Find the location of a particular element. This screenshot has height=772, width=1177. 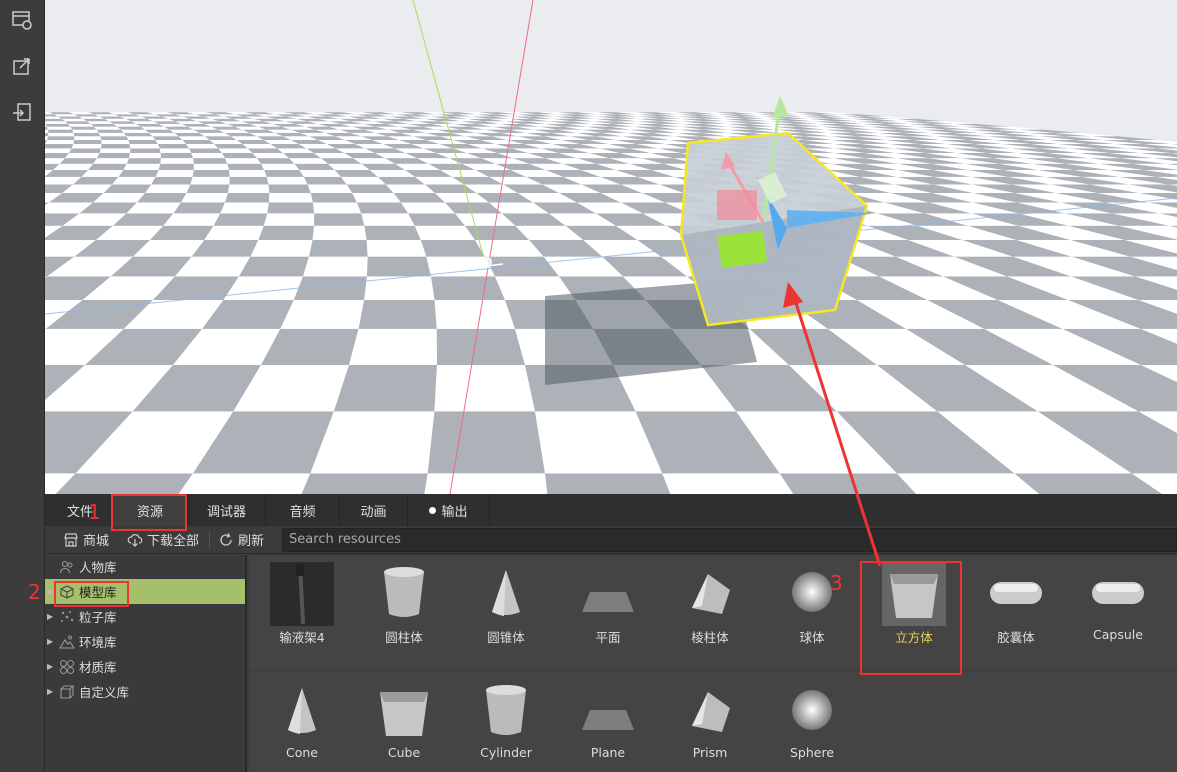

tab-audio-label: 音频 is located at coordinates (302, 512).